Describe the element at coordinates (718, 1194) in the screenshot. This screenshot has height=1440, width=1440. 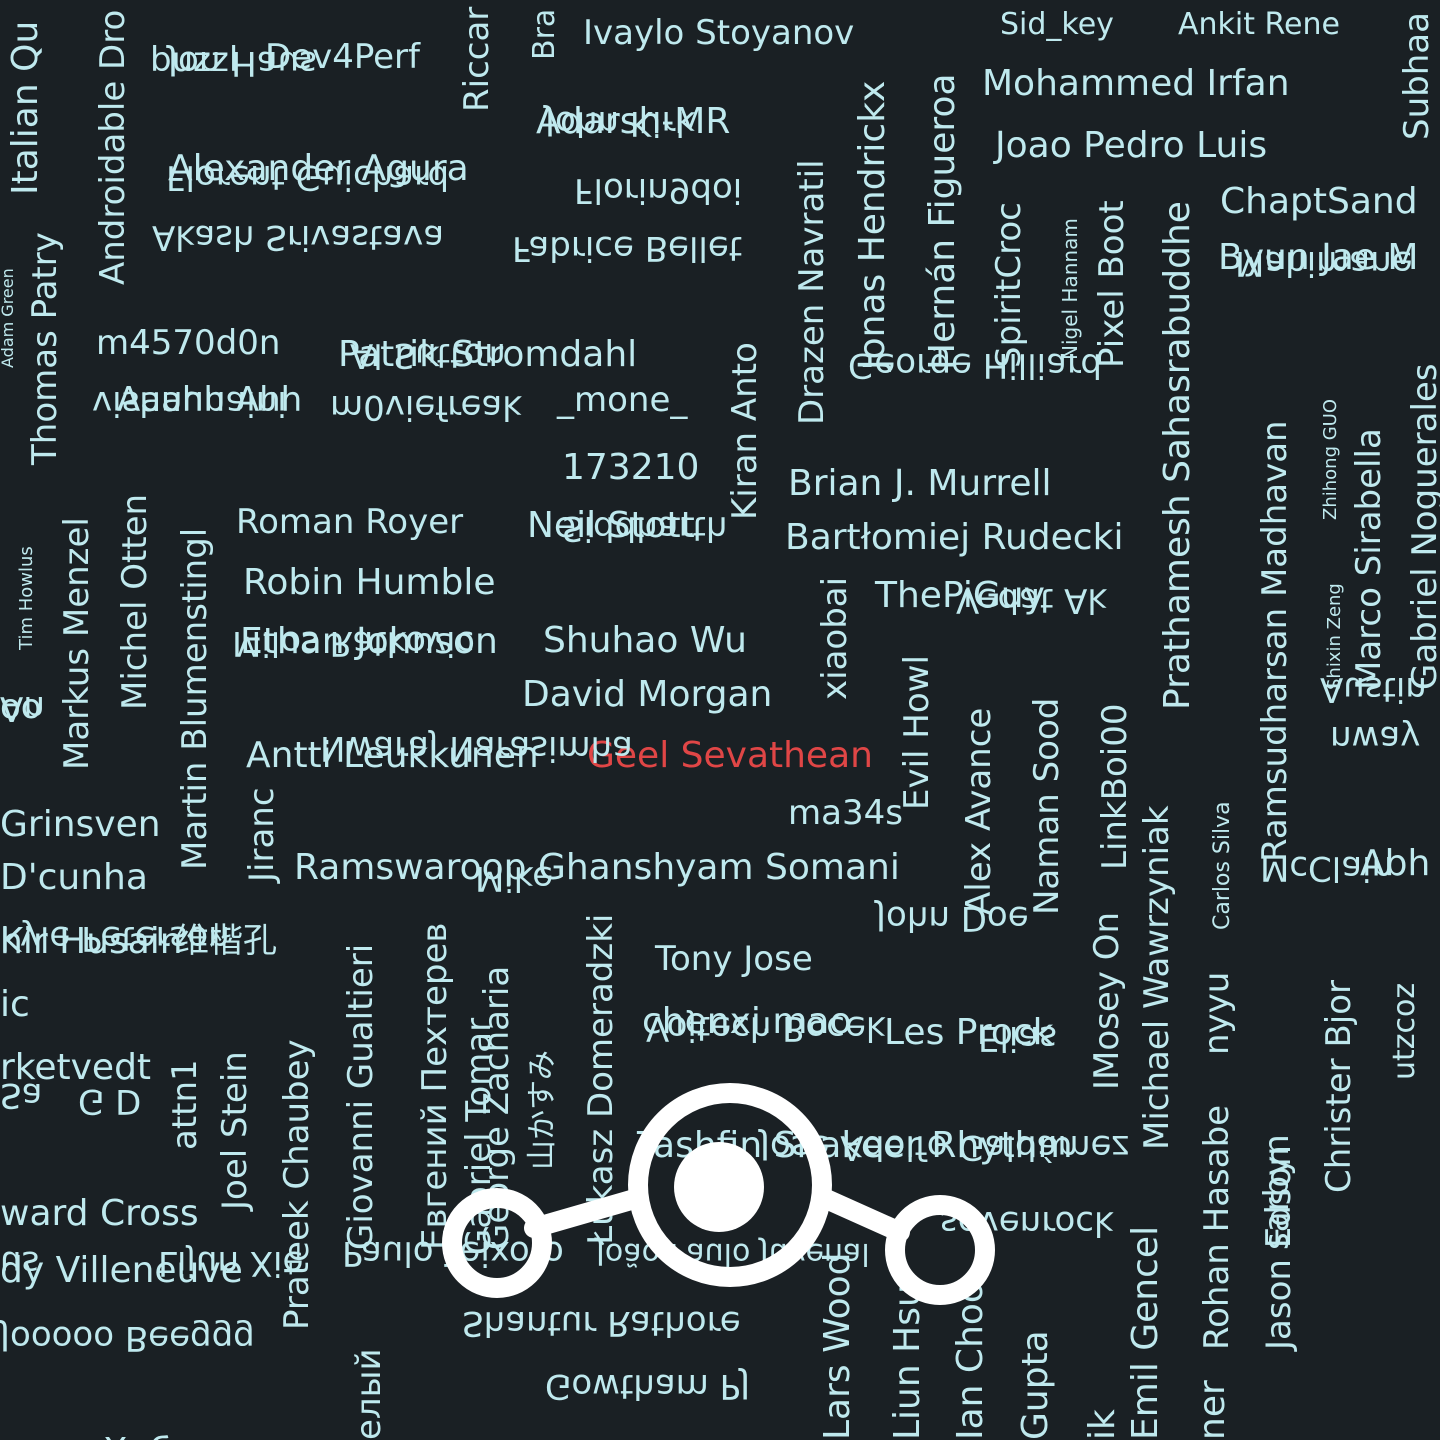
I see `lineageos-logo-icon` at that location.